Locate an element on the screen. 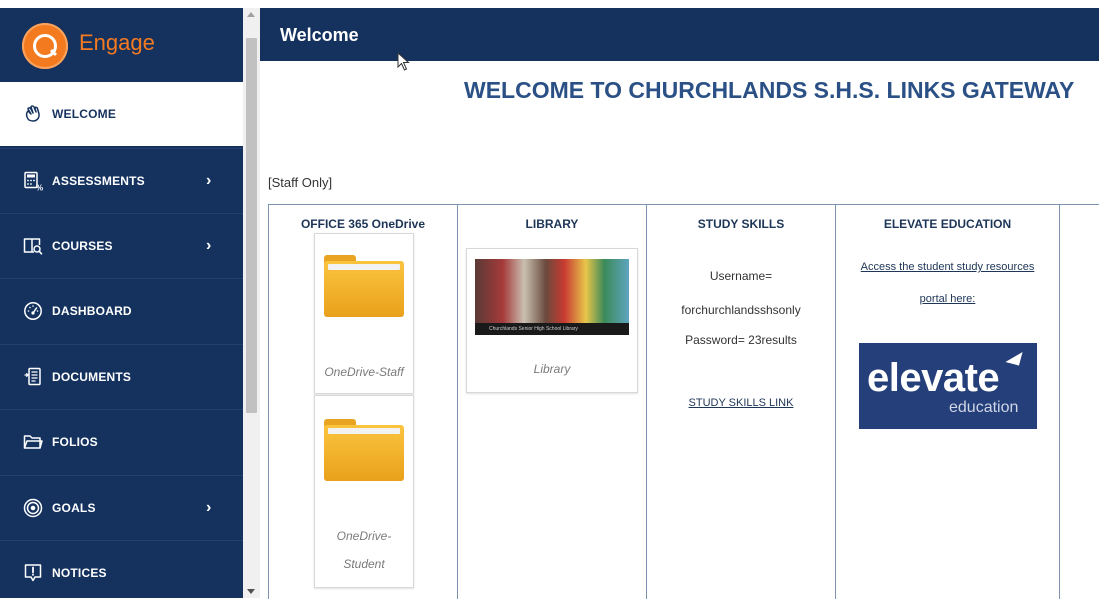 The height and width of the screenshot is (604, 1099). mouse-cursor-icon is located at coordinates (403, 61).